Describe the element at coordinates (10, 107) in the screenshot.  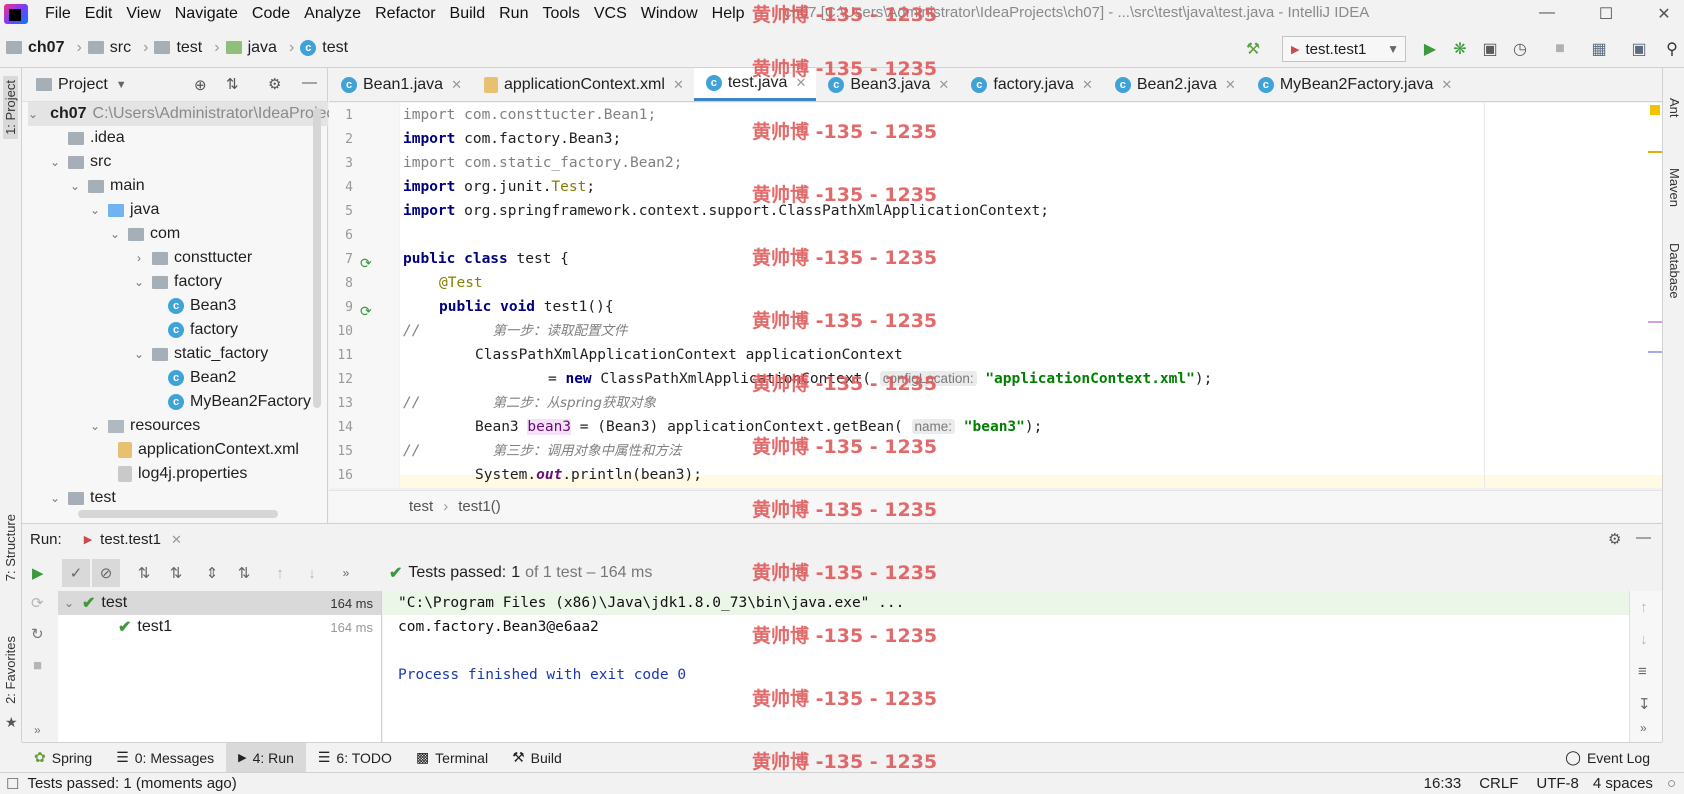
I see `tab-project: 1: Project` at that location.